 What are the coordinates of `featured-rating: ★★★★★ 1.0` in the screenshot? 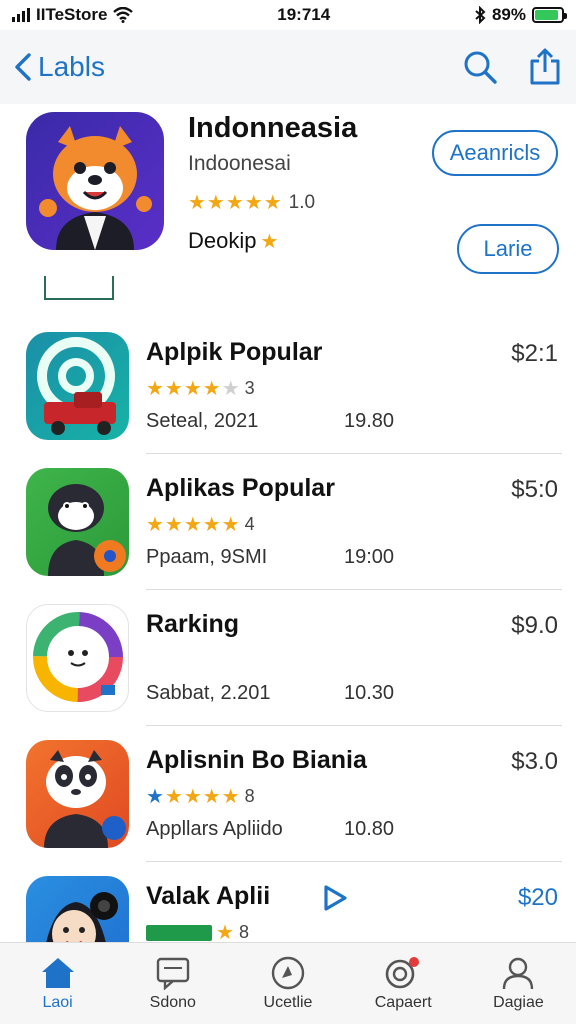 It's located at (251, 202).